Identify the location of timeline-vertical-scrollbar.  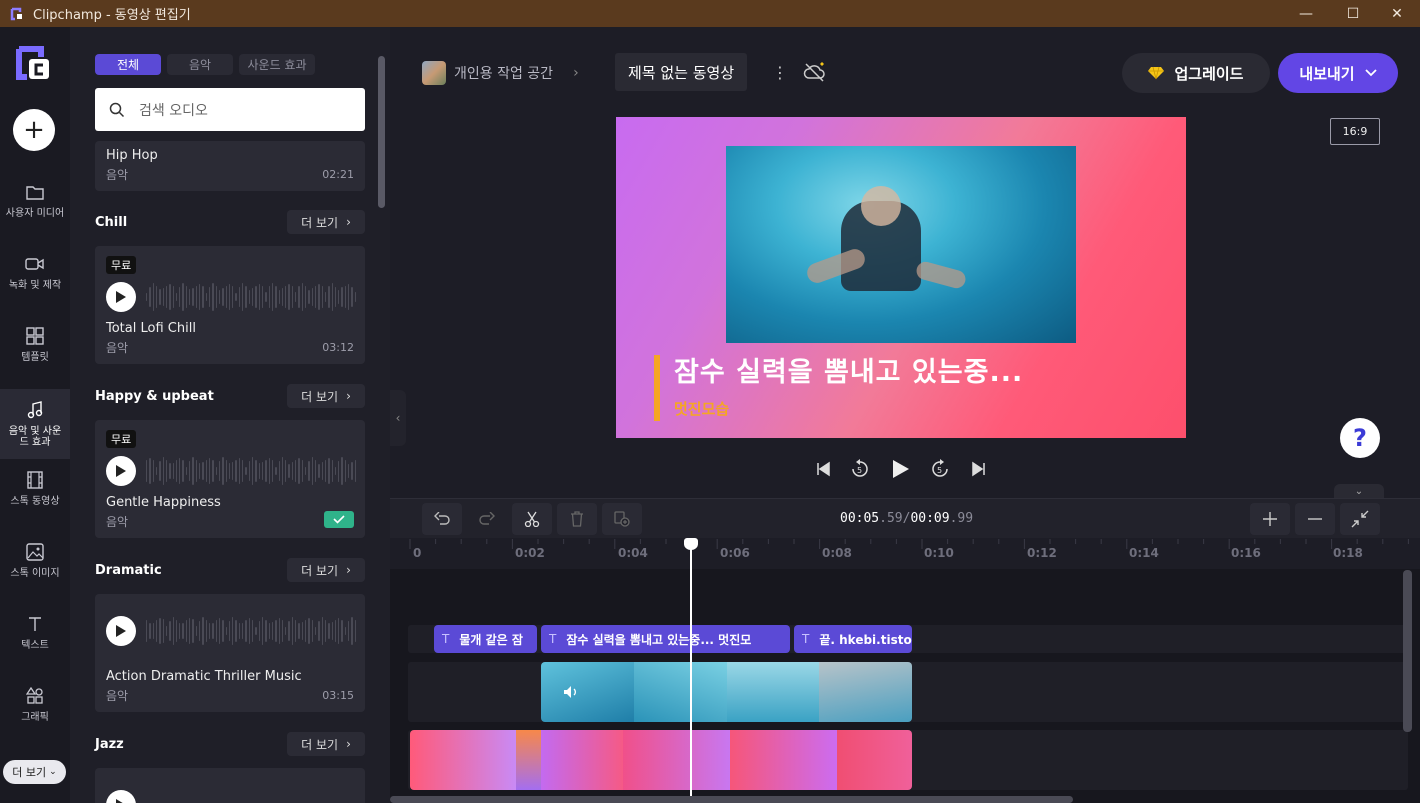
(1407, 651).